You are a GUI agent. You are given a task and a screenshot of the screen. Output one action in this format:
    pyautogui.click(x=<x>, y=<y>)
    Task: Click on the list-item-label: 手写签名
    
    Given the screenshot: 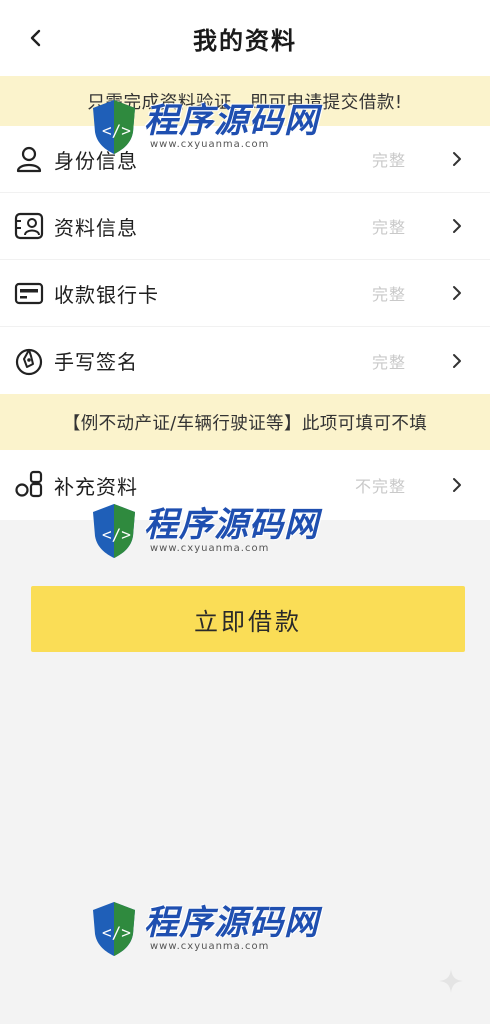 What is the action you would take?
    pyautogui.click(x=96, y=362)
    